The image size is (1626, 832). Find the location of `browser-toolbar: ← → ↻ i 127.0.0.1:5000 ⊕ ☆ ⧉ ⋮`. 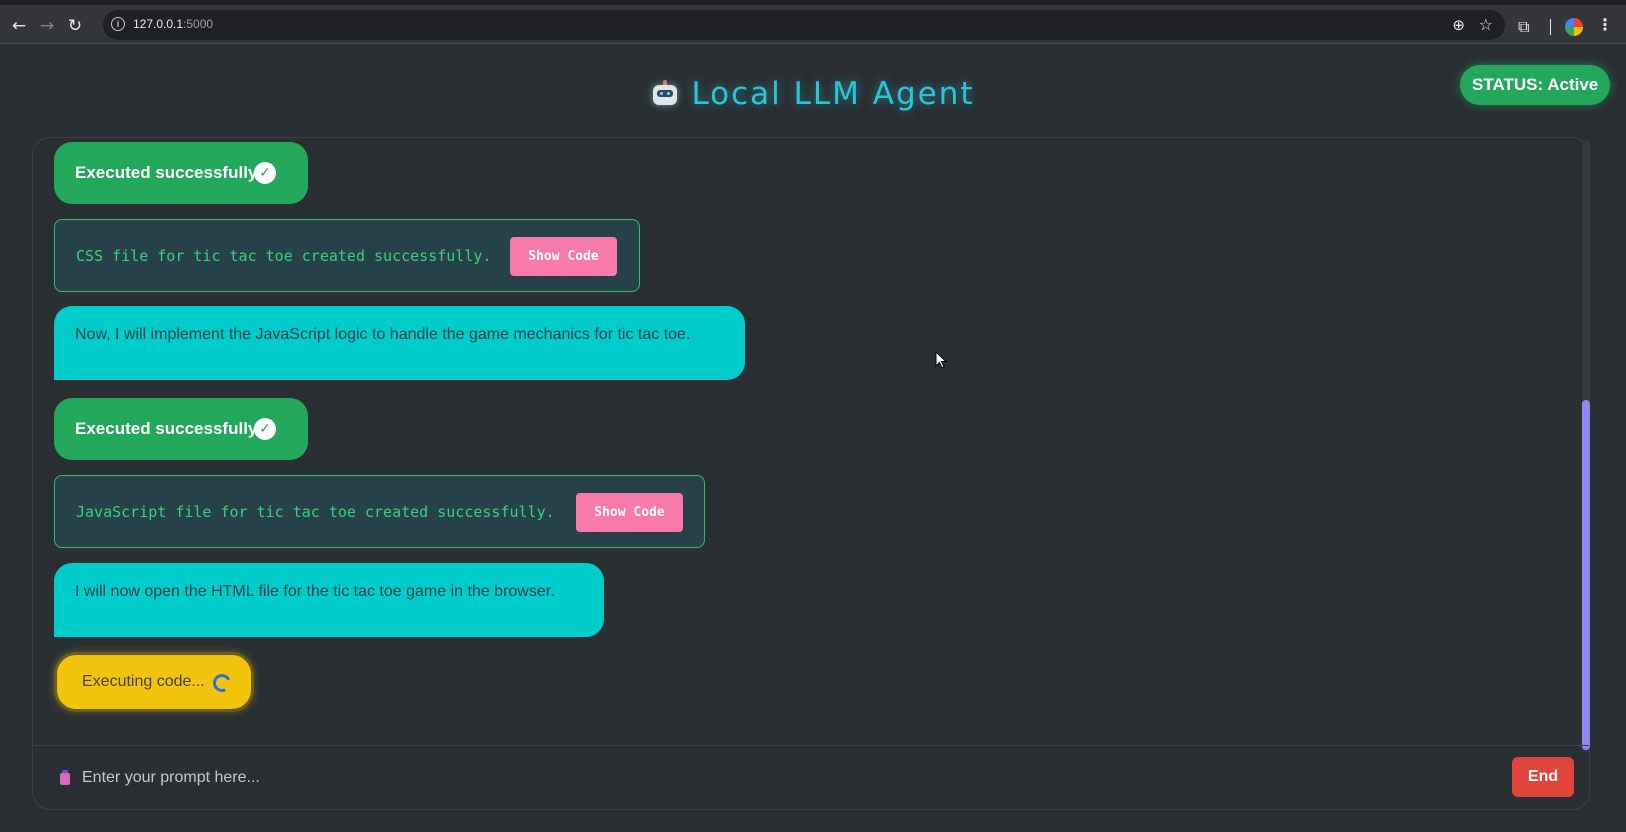

browser-toolbar: ← → ↻ i 127.0.0.1:5000 ⊕ ☆ ⧉ ⋮ is located at coordinates (813, 22).